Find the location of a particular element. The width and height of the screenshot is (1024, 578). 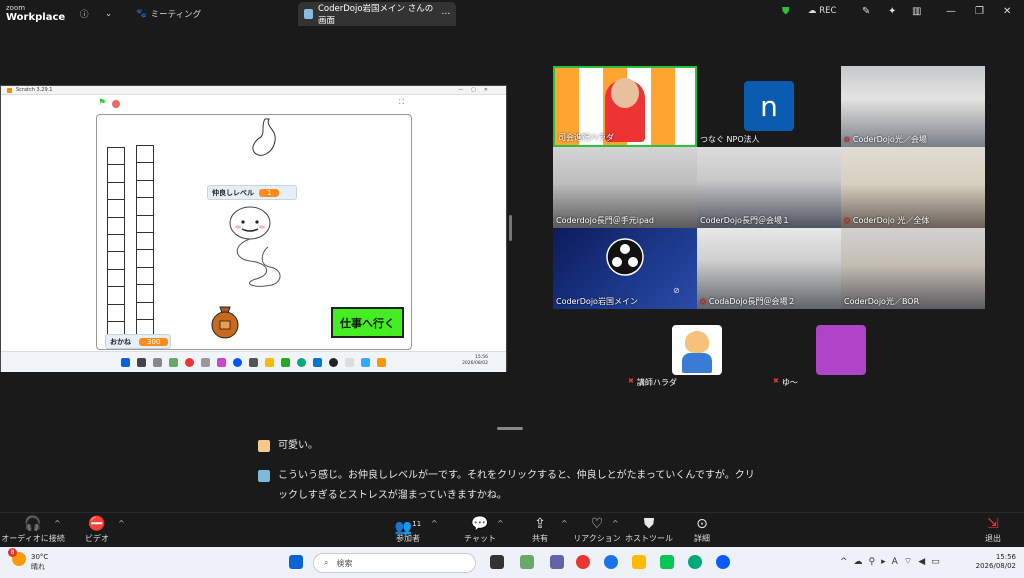

obs-logo-icon is located at coordinates (625, 257).